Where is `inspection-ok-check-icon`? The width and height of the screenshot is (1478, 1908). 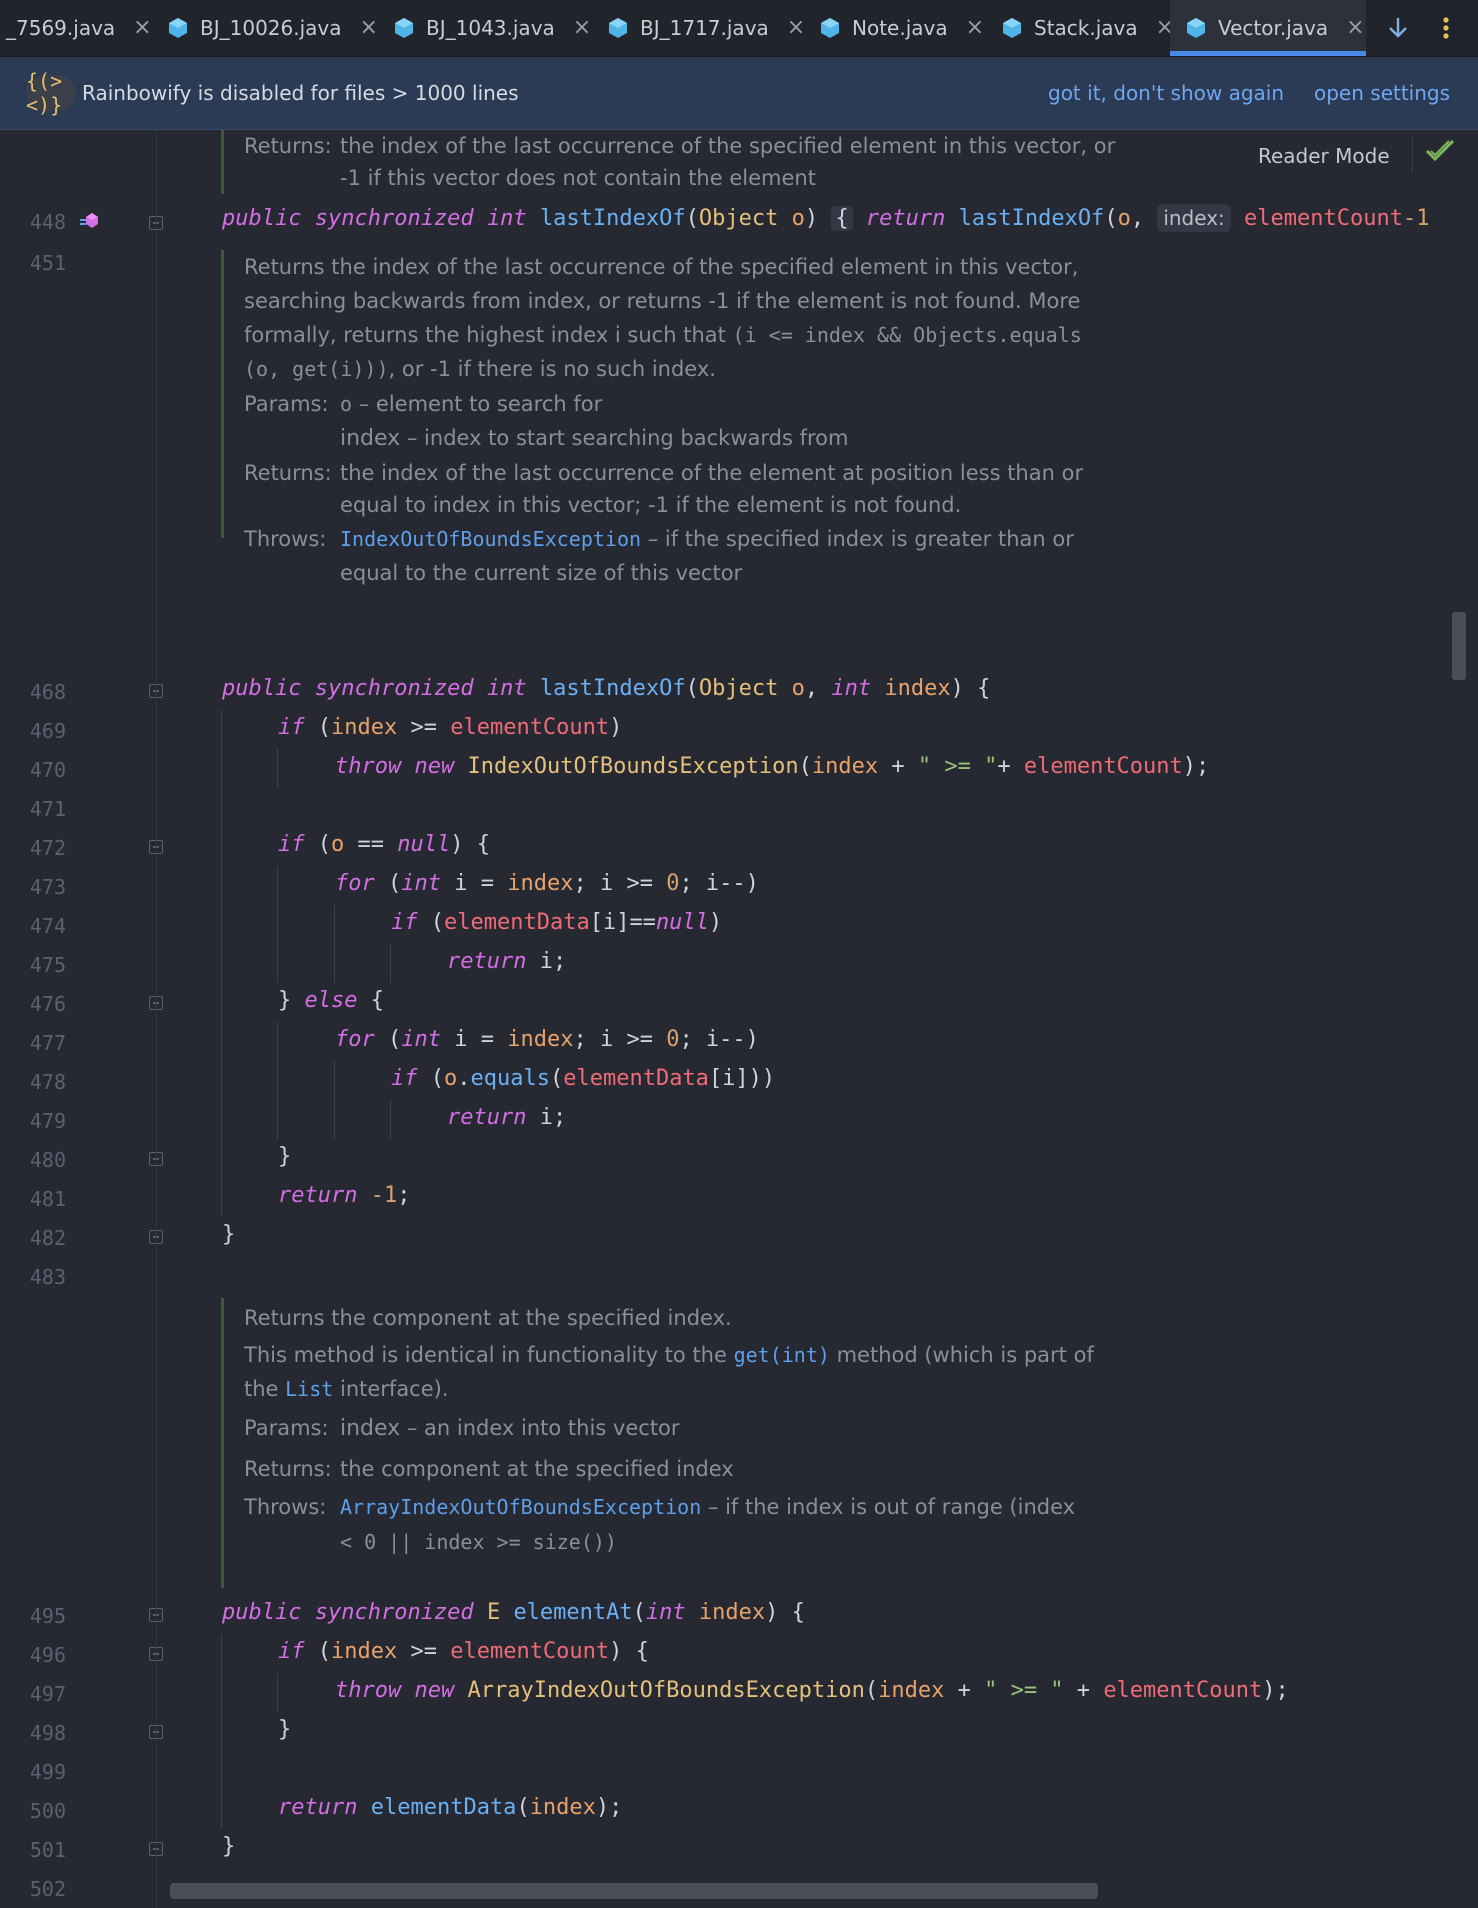 inspection-ok-check-icon is located at coordinates (1440, 153).